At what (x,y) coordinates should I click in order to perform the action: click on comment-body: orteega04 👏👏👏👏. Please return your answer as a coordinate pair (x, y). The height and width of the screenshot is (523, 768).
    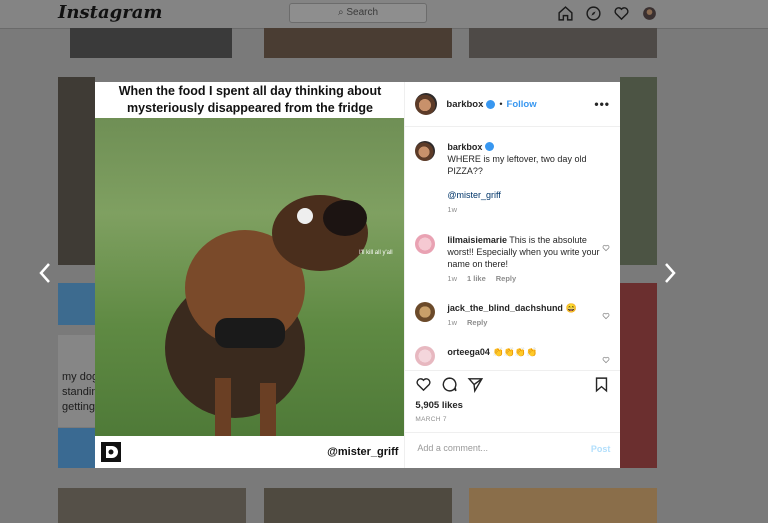
    Looking at the image, I should click on (528, 352).